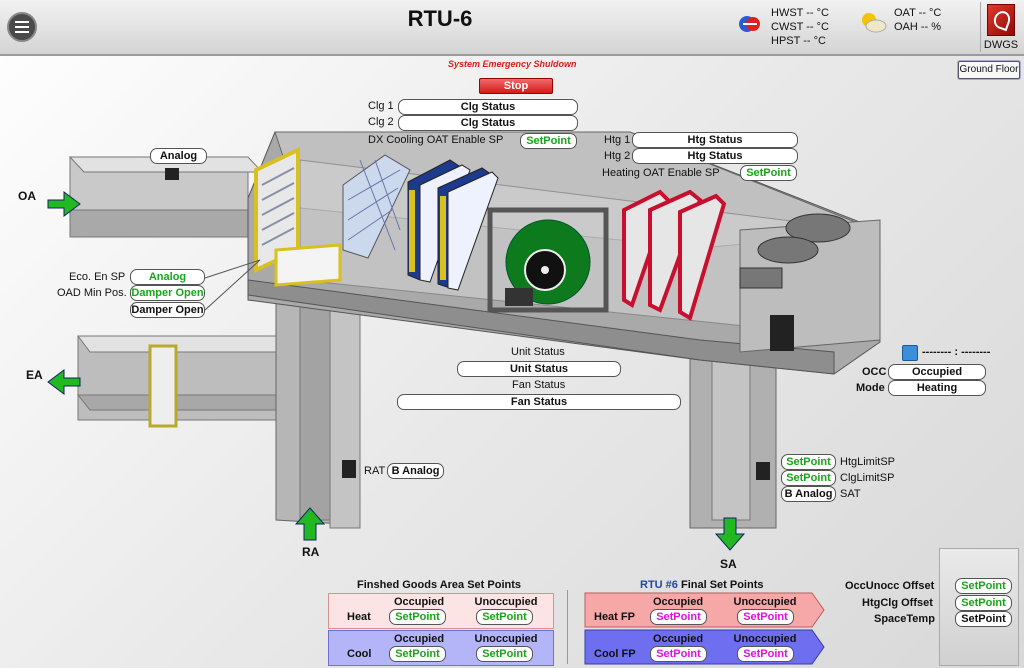 This screenshot has height=668, width=1024. Describe the element at coordinates (34, 375) in the screenshot. I see `ea-label: EA` at that location.